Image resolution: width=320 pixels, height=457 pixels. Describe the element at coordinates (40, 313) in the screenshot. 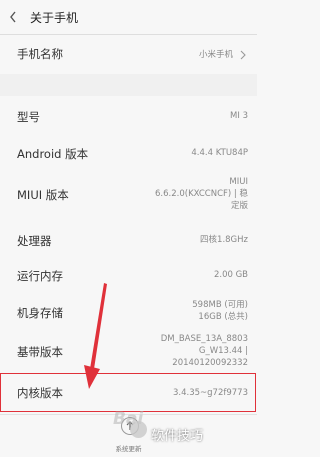

I see `storage-label: 机身存储` at that location.